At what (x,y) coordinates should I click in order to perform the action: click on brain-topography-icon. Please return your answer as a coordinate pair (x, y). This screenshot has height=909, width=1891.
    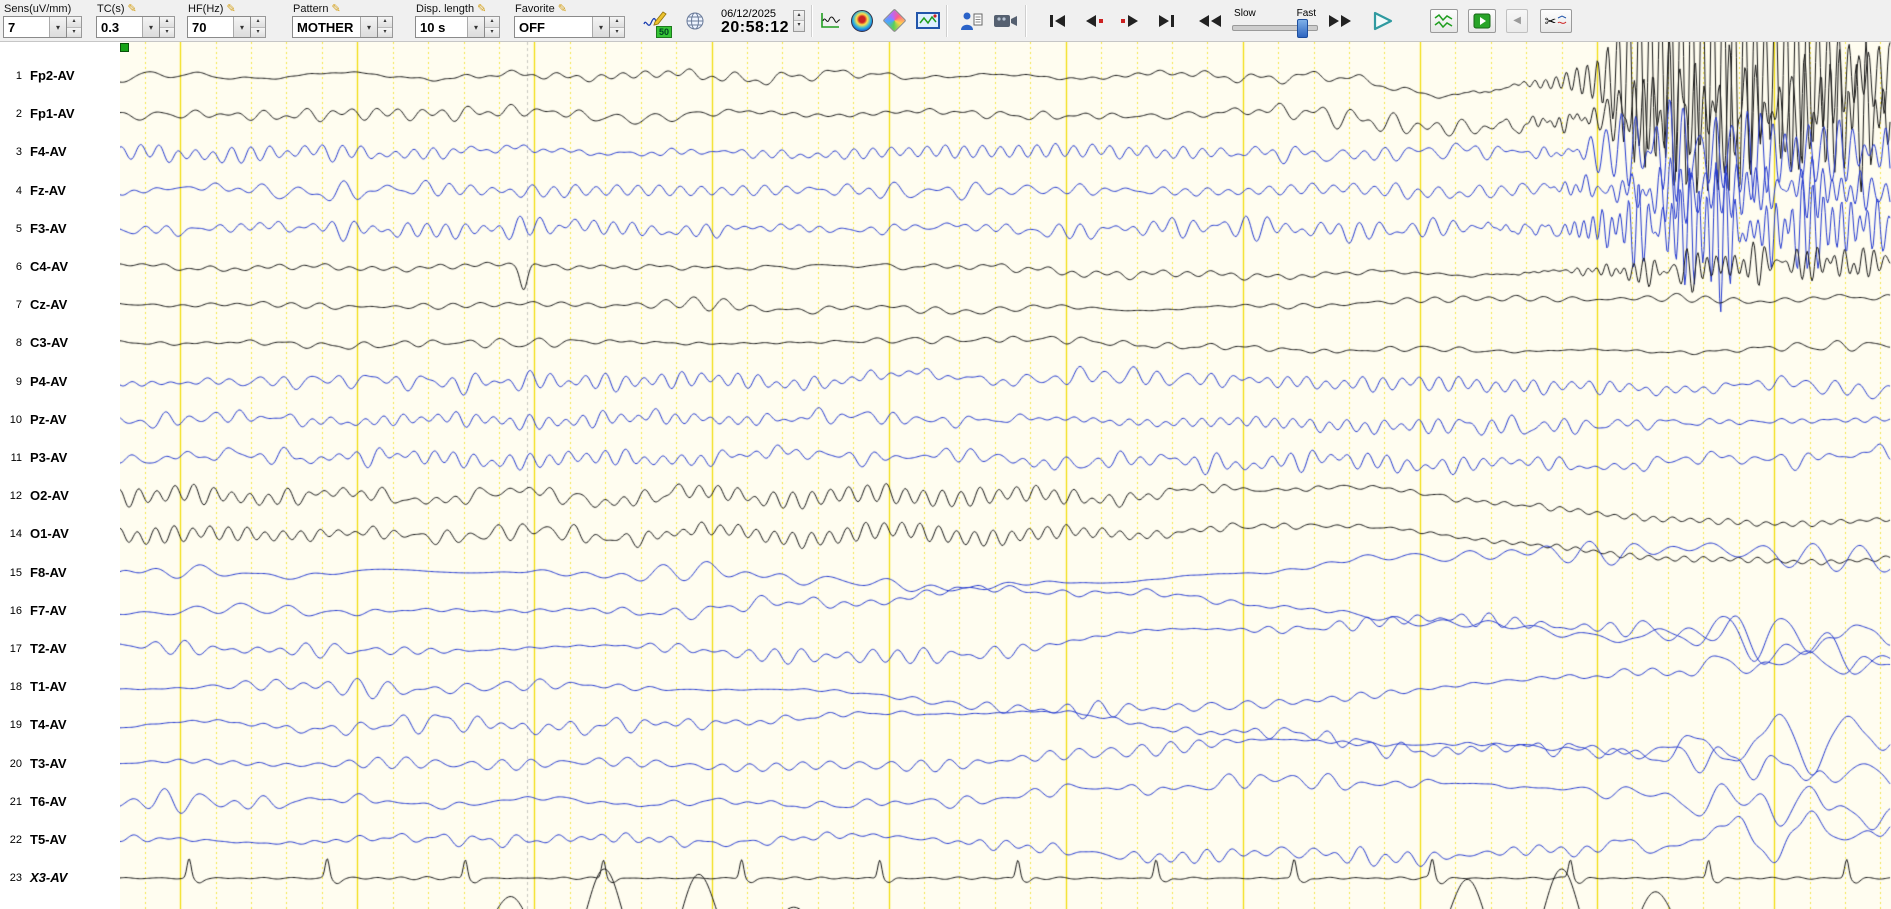
    Looking at the image, I should click on (862, 20).